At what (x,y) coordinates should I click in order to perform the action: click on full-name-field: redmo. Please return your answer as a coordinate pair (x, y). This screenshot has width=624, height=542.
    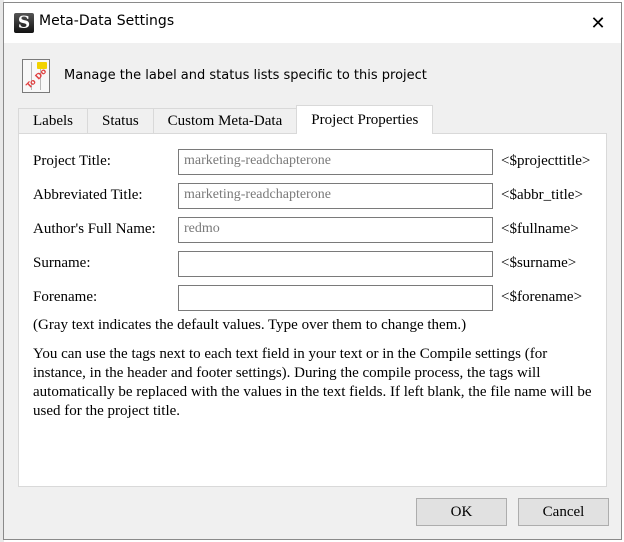
    Looking at the image, I should click on (335, 230).